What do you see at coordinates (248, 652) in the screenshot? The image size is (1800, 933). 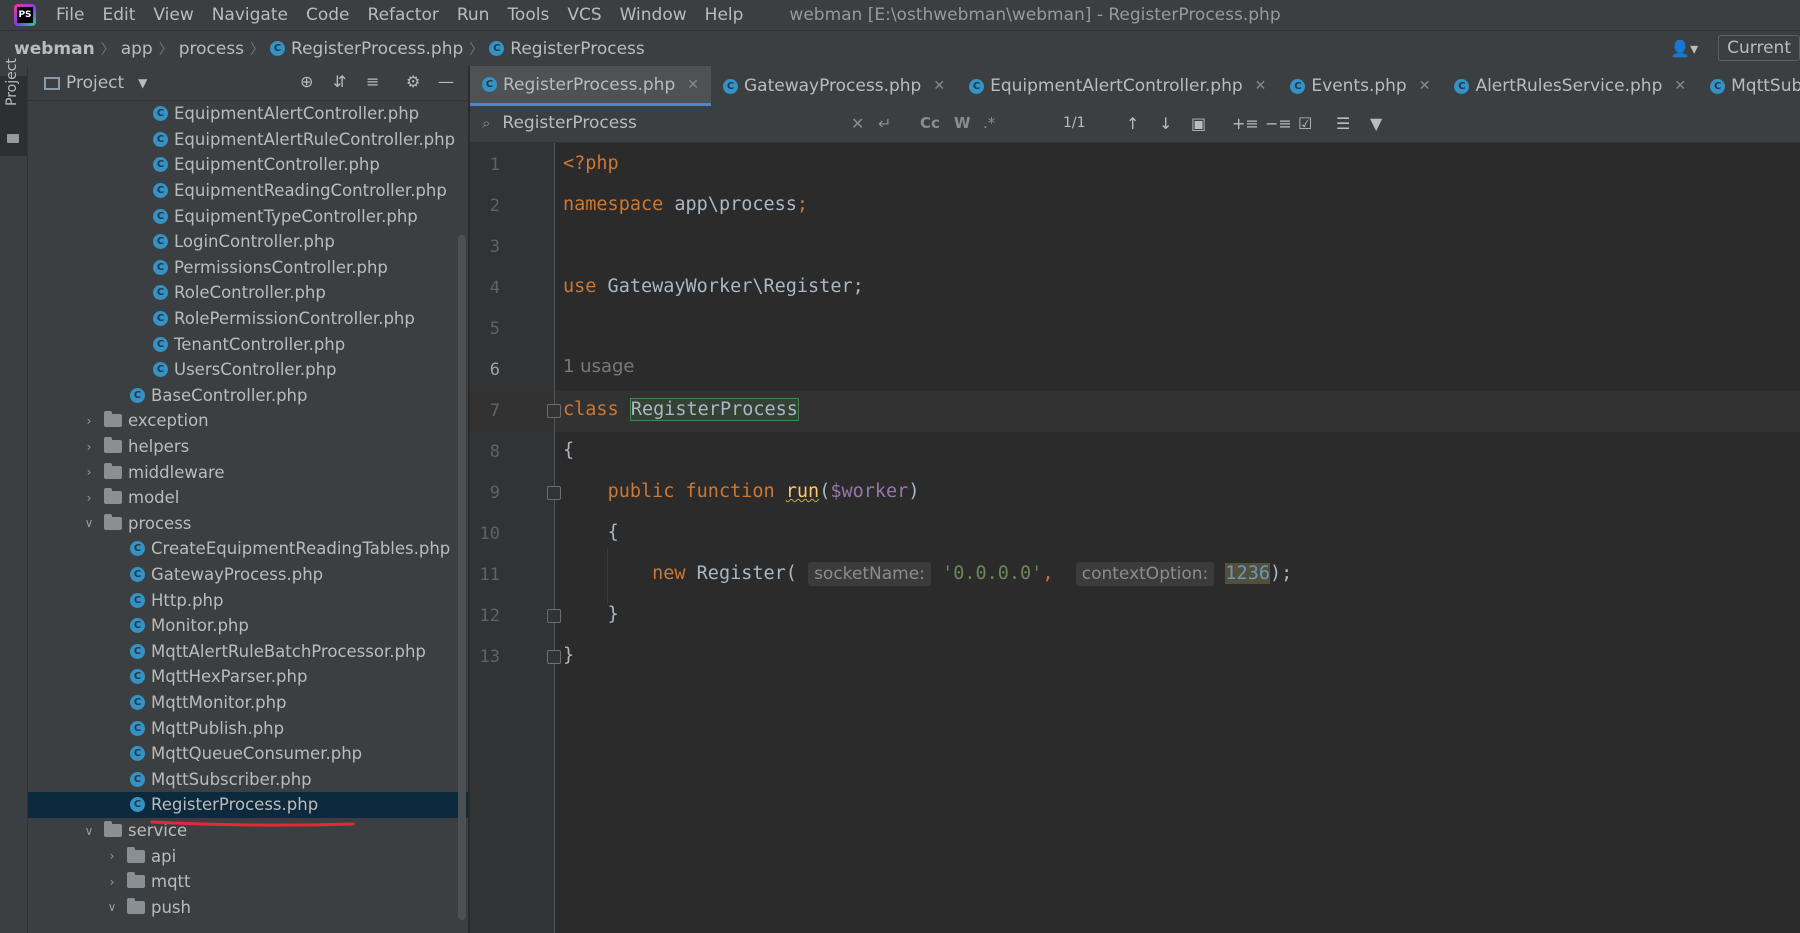 I see `tree-file-row: C MqttAlertRuleBatchProcessor.php` at bounding box center [248, 652].